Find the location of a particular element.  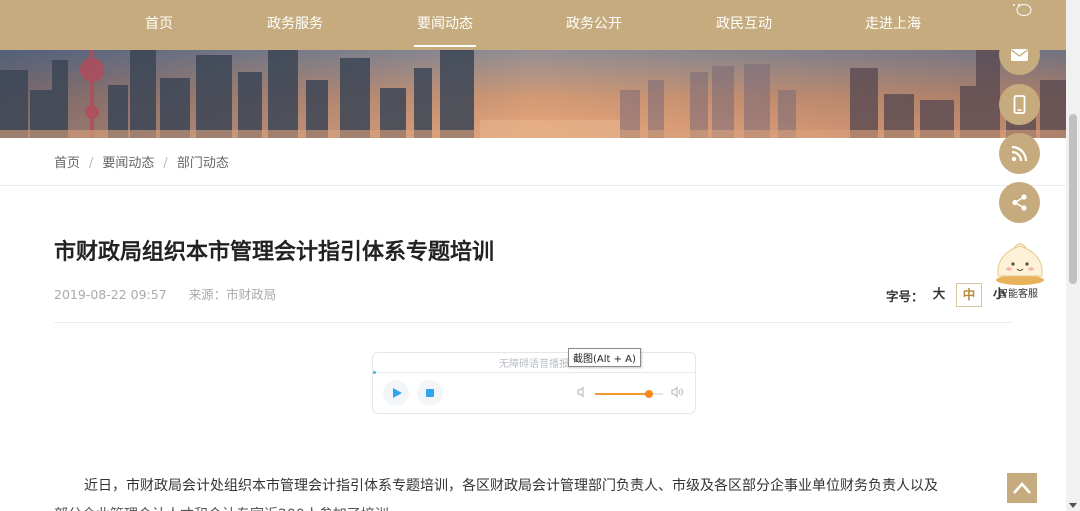

volume-low-icon is located at coordinates (583, 392).